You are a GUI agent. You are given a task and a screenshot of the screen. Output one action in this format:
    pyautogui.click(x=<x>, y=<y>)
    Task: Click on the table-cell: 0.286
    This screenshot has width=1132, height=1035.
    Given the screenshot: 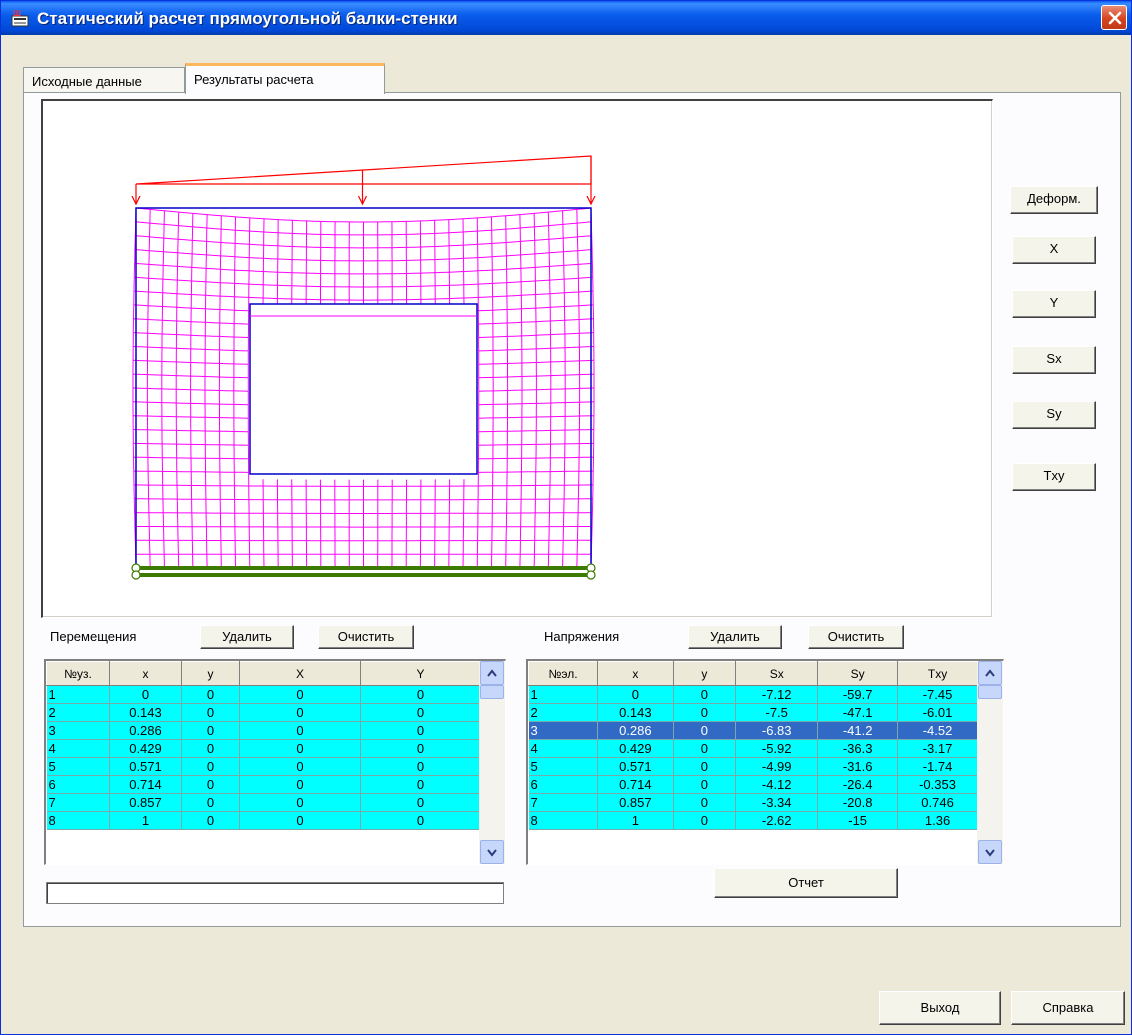 What is the action you would take?
    pyautogui.click(x=145, y=730)
    